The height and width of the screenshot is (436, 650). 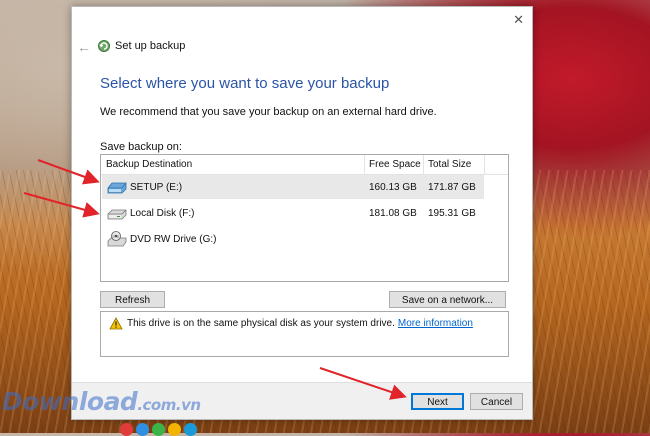 What do you see at coordinates (116, 323) in the screenshot?
I see `warning-icon` at bounding box center [116, 323].